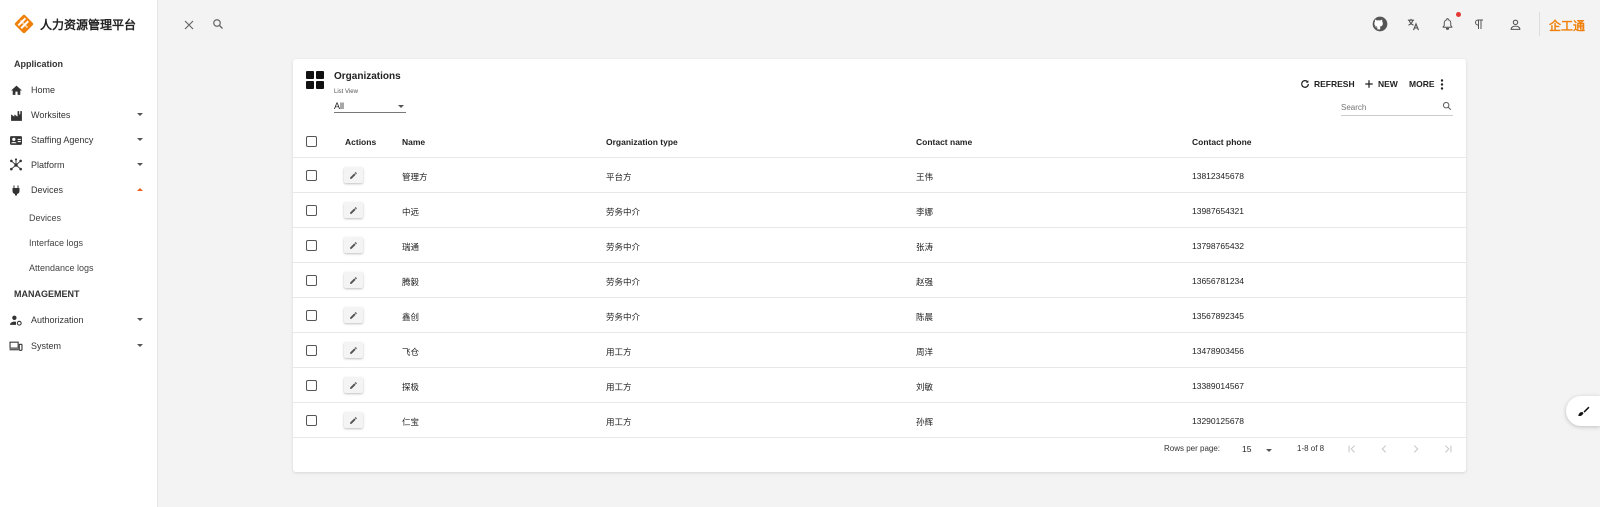  I want to click on brand: 人力资源管理平台, so click(75, 24).